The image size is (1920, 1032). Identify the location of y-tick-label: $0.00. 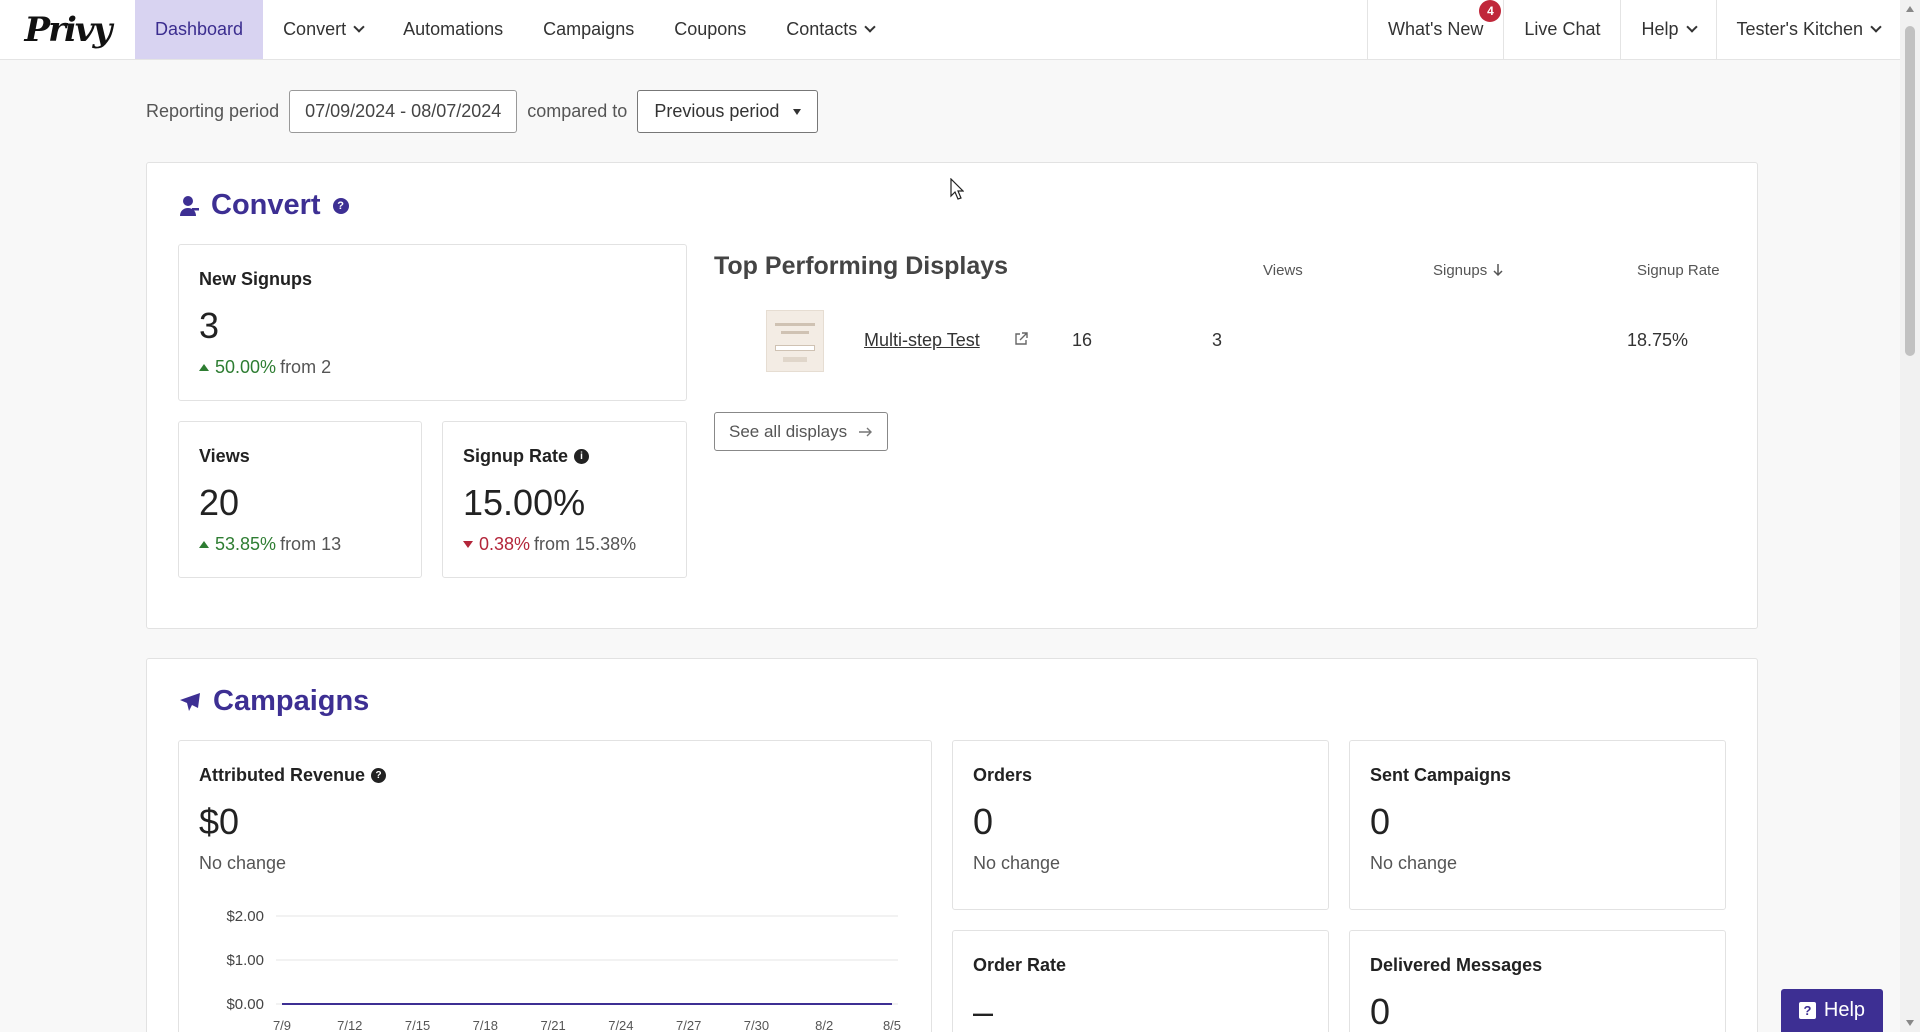
(245, 1004).